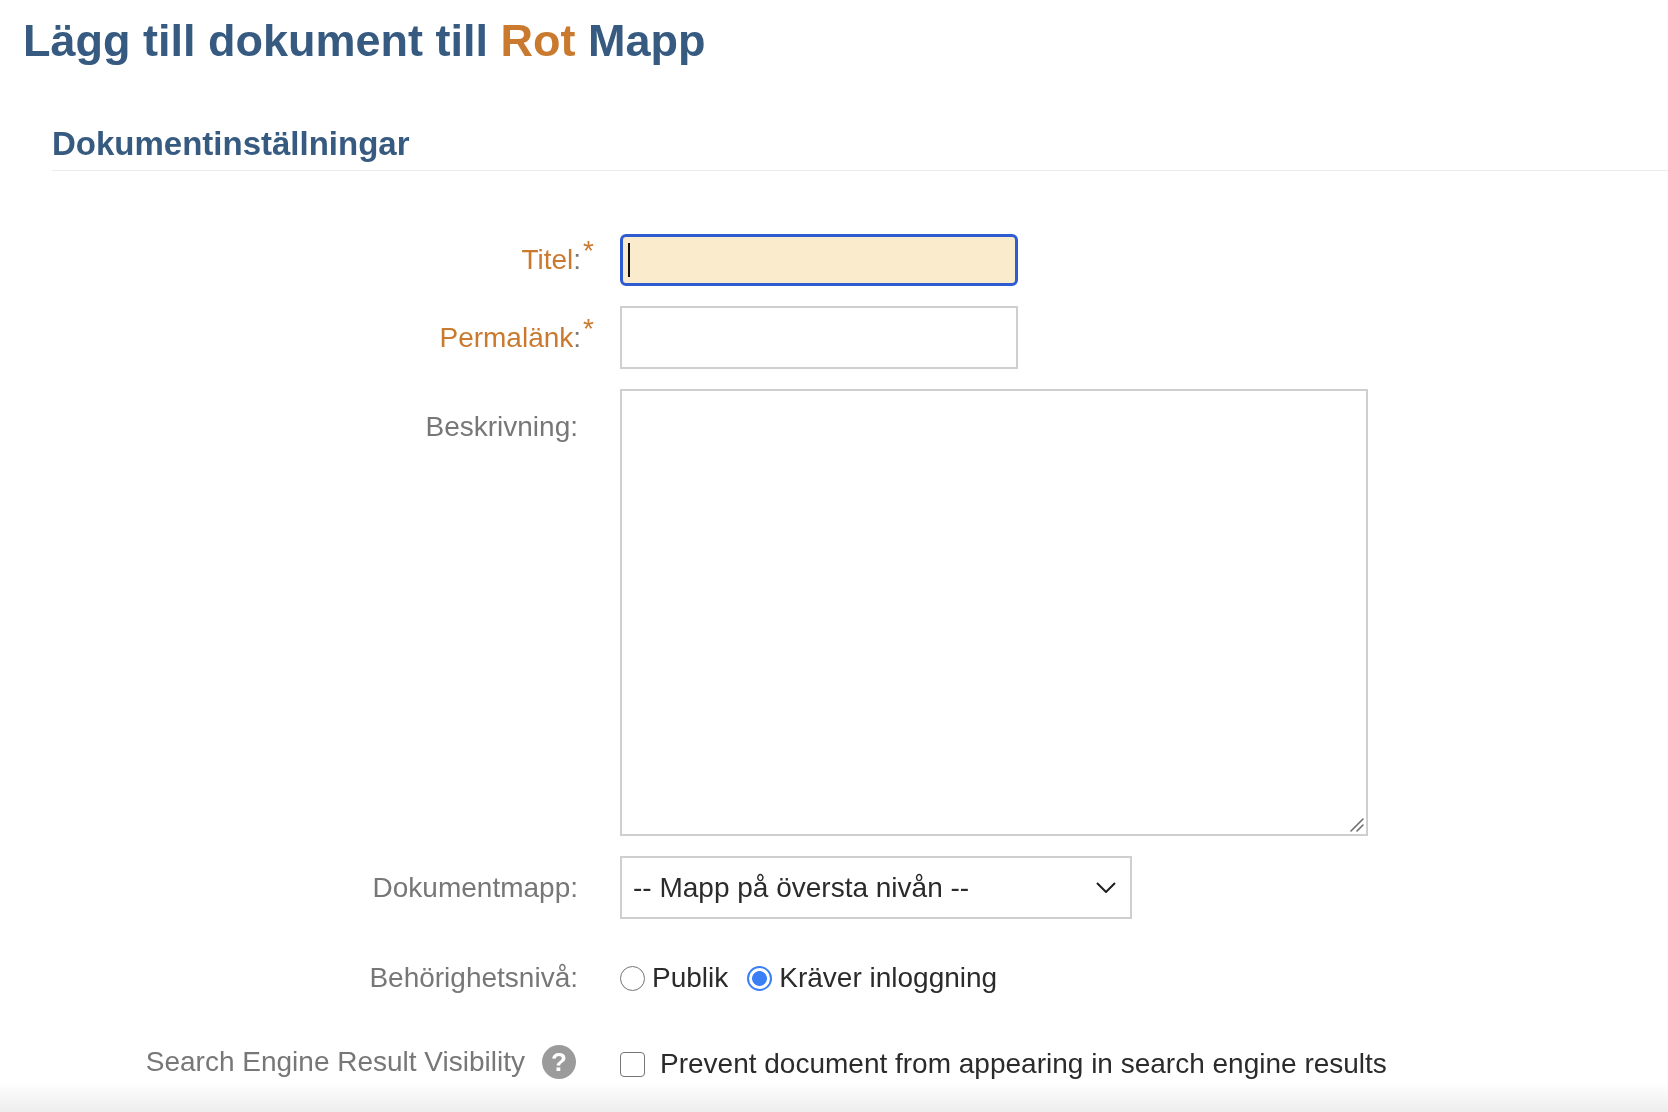 Image resolution: width=1668 pixels, height=1112 pixels. I want to click on field-label: Dokumentmapp:, so click(475, 887).